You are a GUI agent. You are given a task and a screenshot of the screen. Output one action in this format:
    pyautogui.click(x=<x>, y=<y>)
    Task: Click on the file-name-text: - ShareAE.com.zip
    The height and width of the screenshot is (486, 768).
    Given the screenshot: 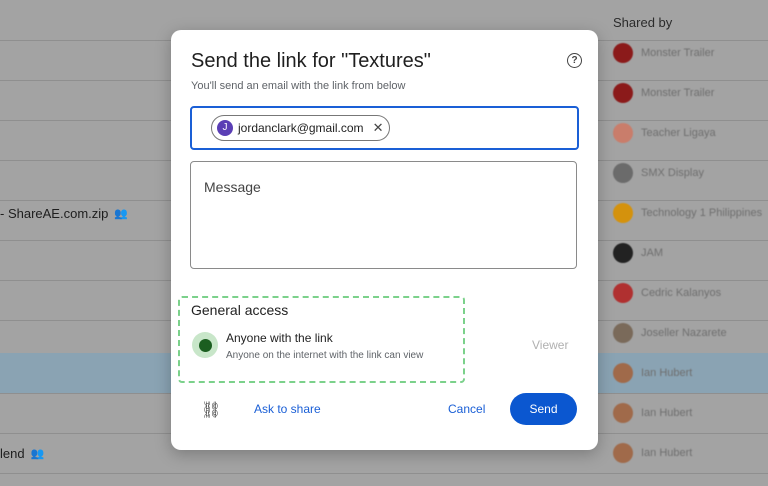 What is the action you would take?
    pyautogui.click(x=54, y=213)
    